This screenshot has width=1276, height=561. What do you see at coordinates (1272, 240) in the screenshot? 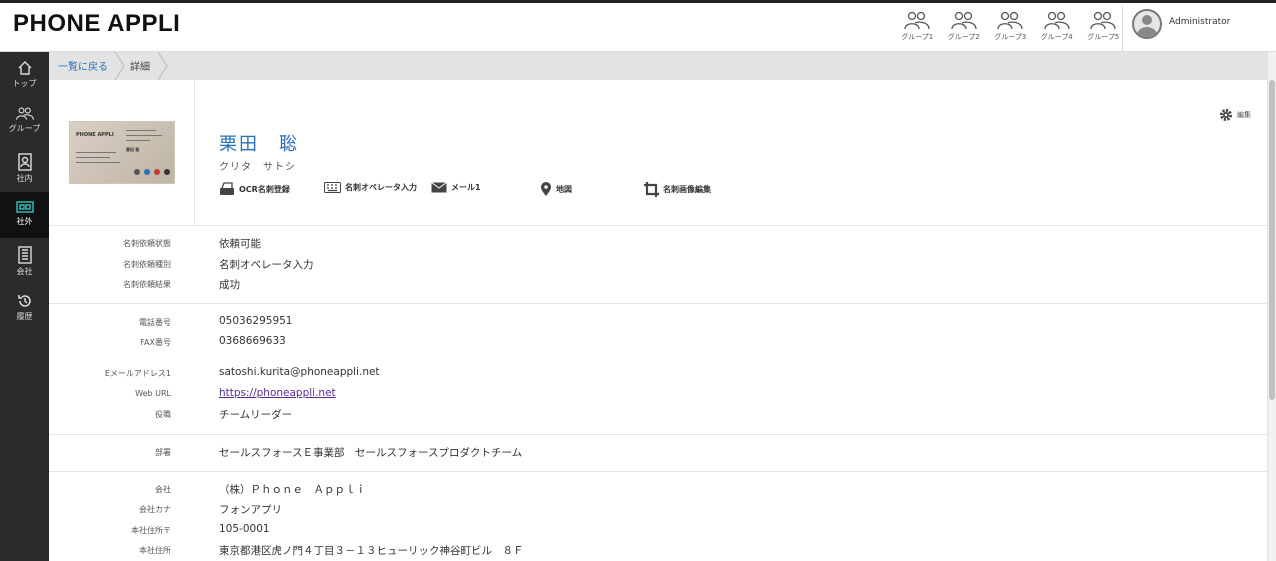
I see `scrollbar-thumb` at bounding box center [1272, 240].